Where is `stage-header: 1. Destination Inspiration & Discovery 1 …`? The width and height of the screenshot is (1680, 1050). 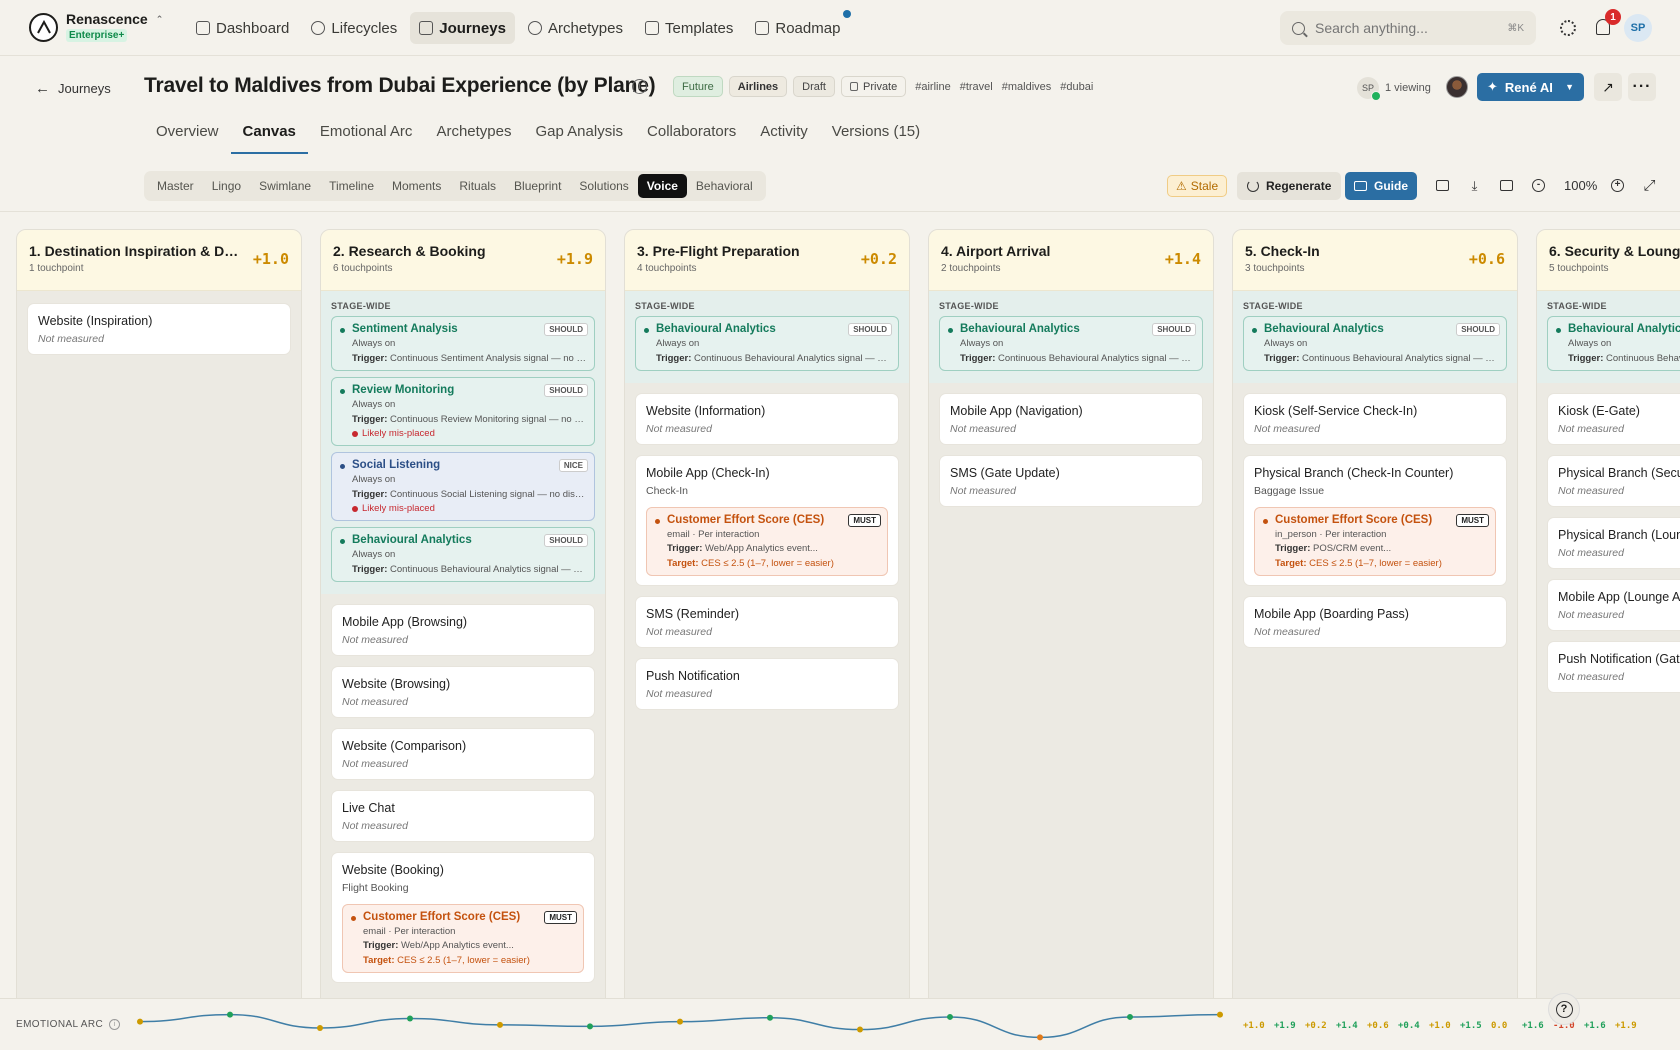
stage-header: 1. Destination Inspiration & Discovery 1 … is located at coordinates (159, 260).